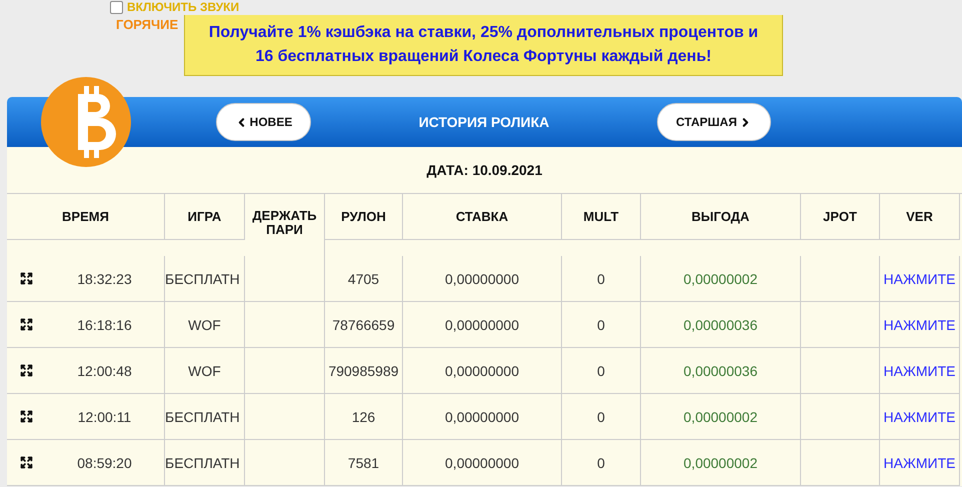 Image resolution: width=962 pixels, height=487 pixels. I want to click on sound-toggle-label: ВКЛЮЧИТЬ ЗВУКИ, so click(183, 7).